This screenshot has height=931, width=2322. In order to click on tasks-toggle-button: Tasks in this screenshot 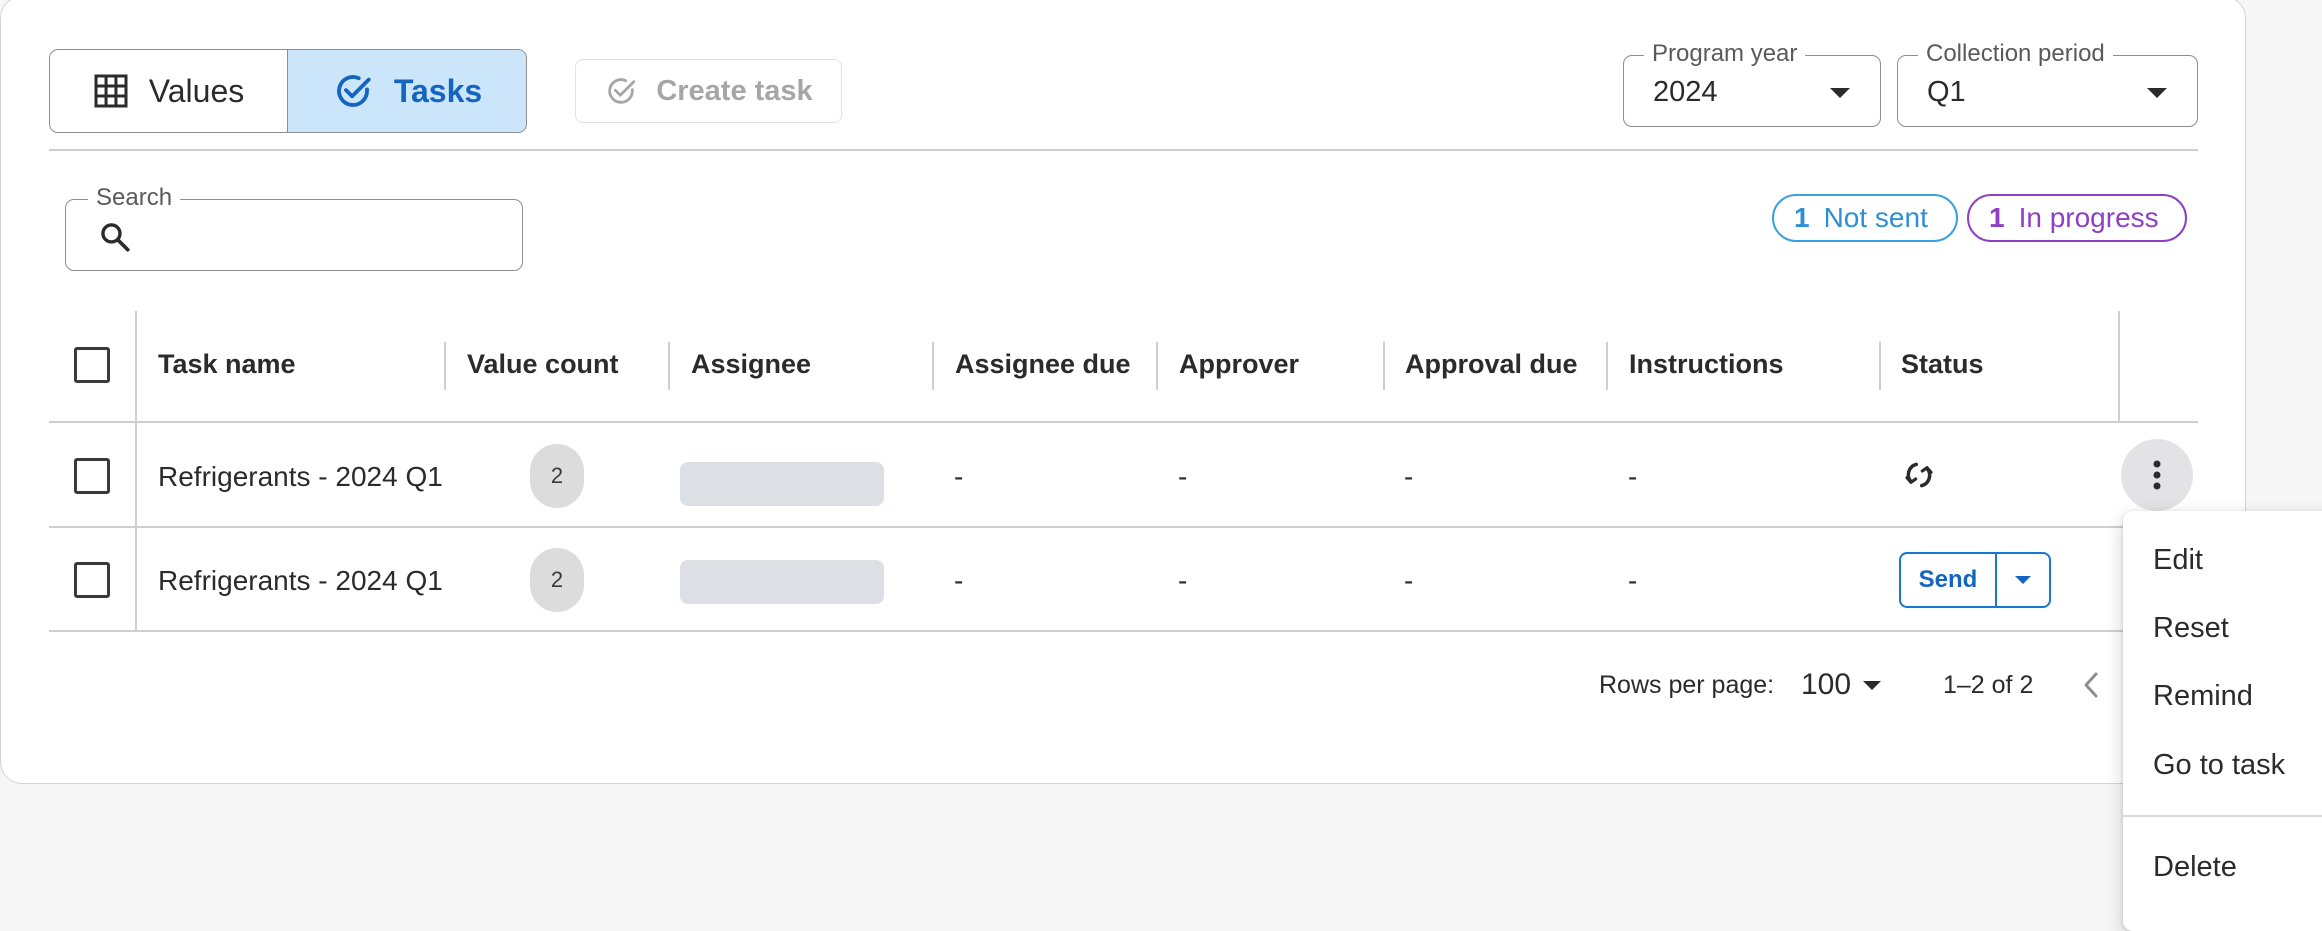, I will do `click(407, 91)`.